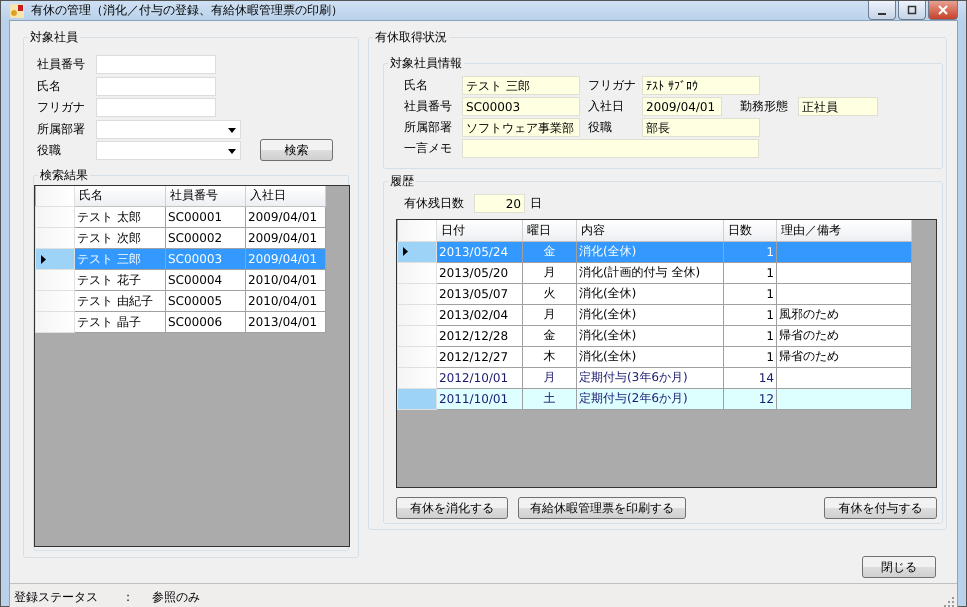  Describe the element at coordinates (701, 85) in the screenshot. I see `readonly-field: ﾃｽﾄ ｻﾌﾞﾛｳ` at that location.